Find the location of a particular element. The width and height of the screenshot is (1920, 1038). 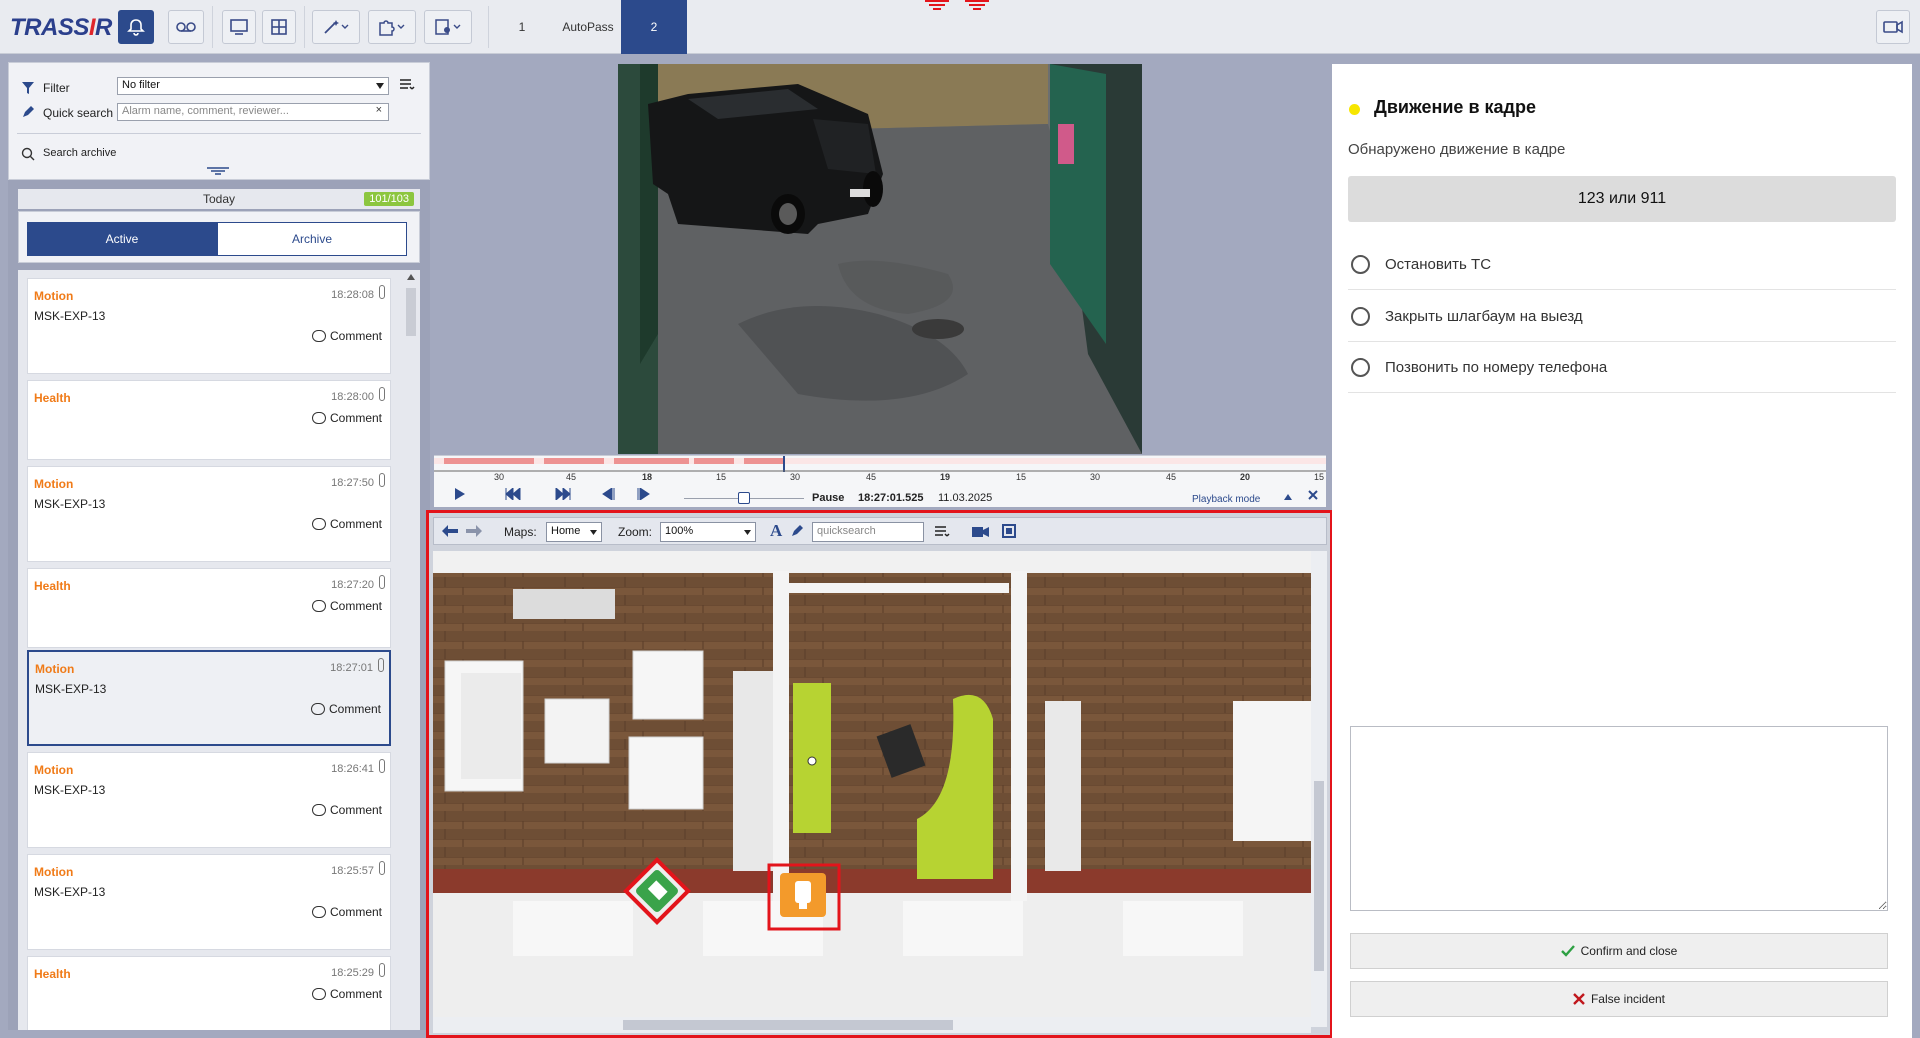

scroll-up-icon is located at coordinates (411, 277).